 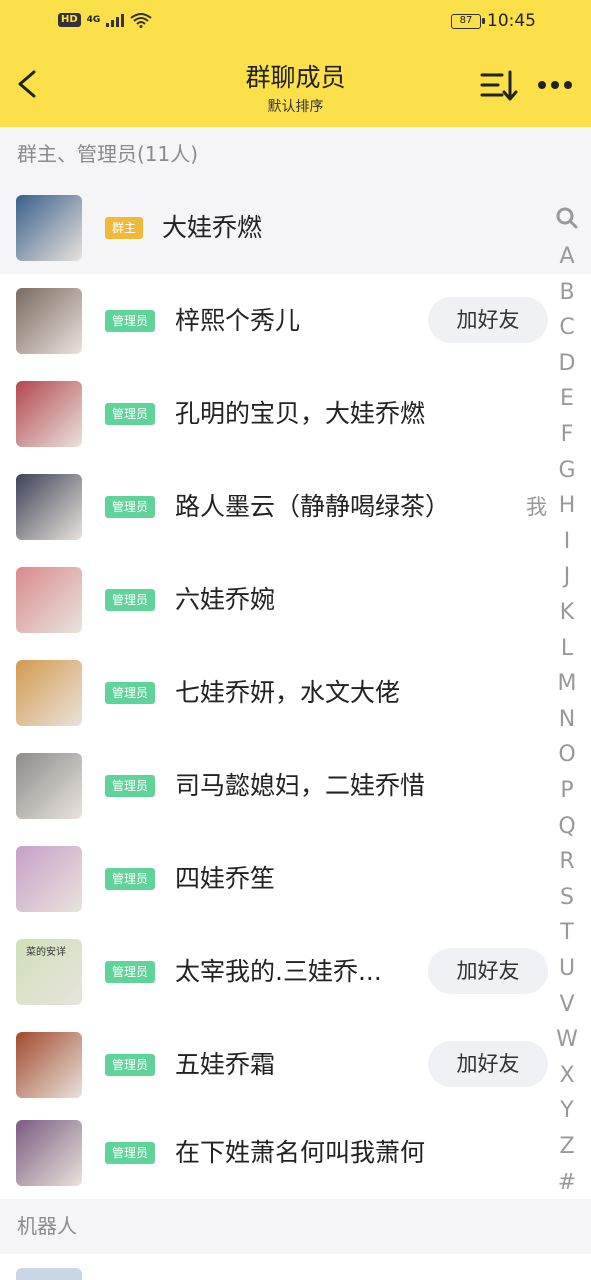 I want to click on index-letter-t: T, so click(x=567, y=932).